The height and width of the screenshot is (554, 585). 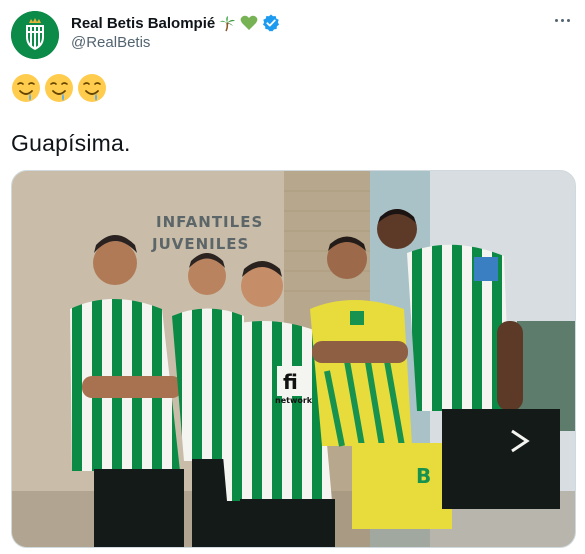 What do you see at coordinates (423, 476) in the screenshot?
I see `svg-text: B` at bounding box center [423, 476].